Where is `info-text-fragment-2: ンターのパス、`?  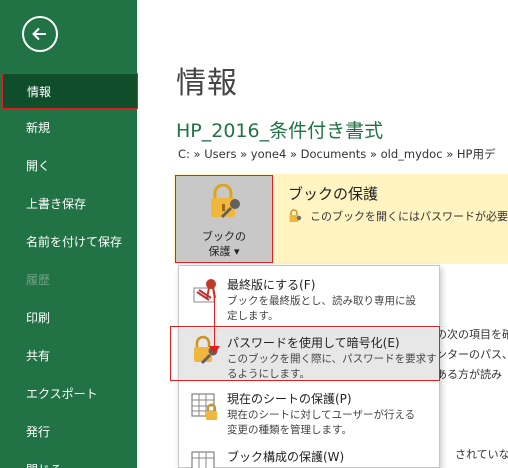
info-text-fragment-2: ンターのパス、 is located at coordinates (472, 354).